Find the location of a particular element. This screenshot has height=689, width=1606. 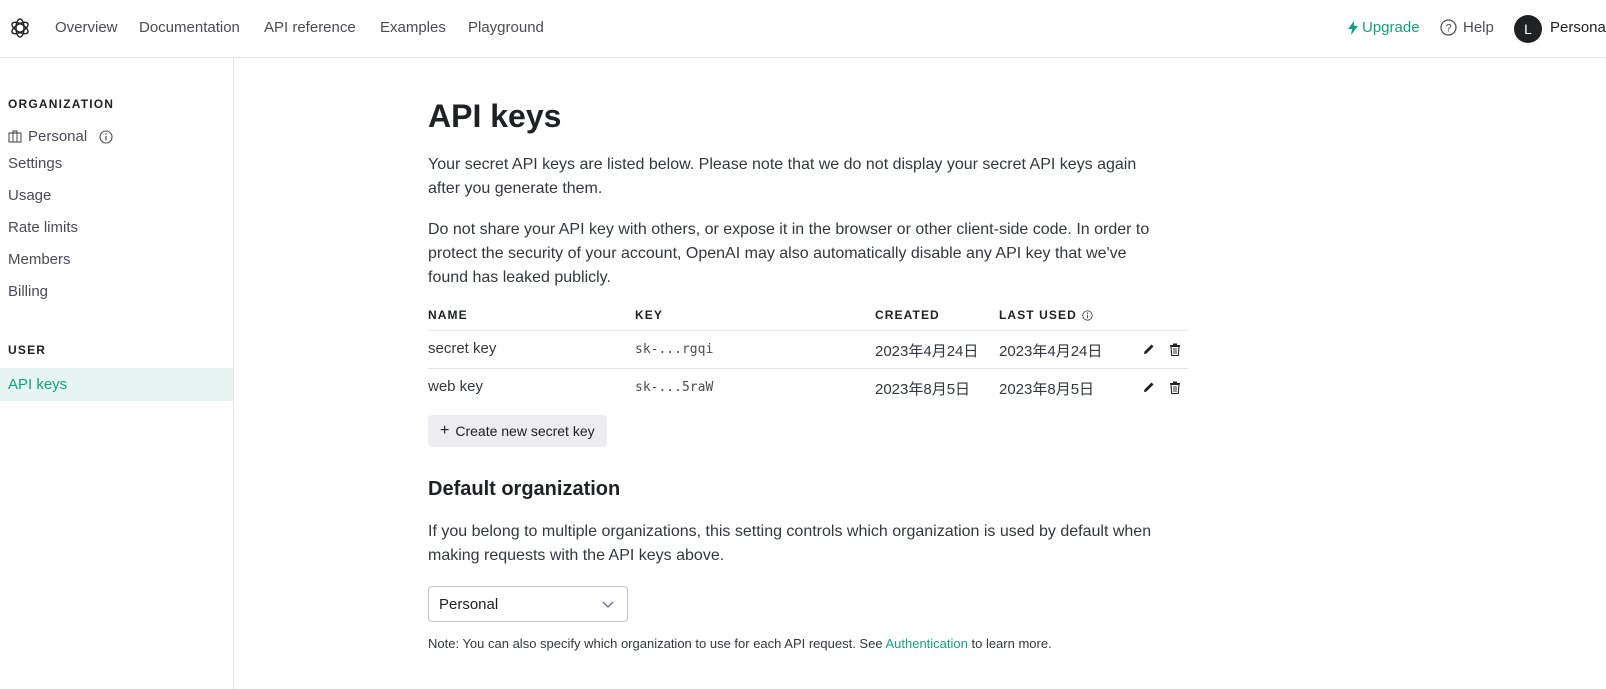

account-name: Personal is located at coordinates (1578, 27).